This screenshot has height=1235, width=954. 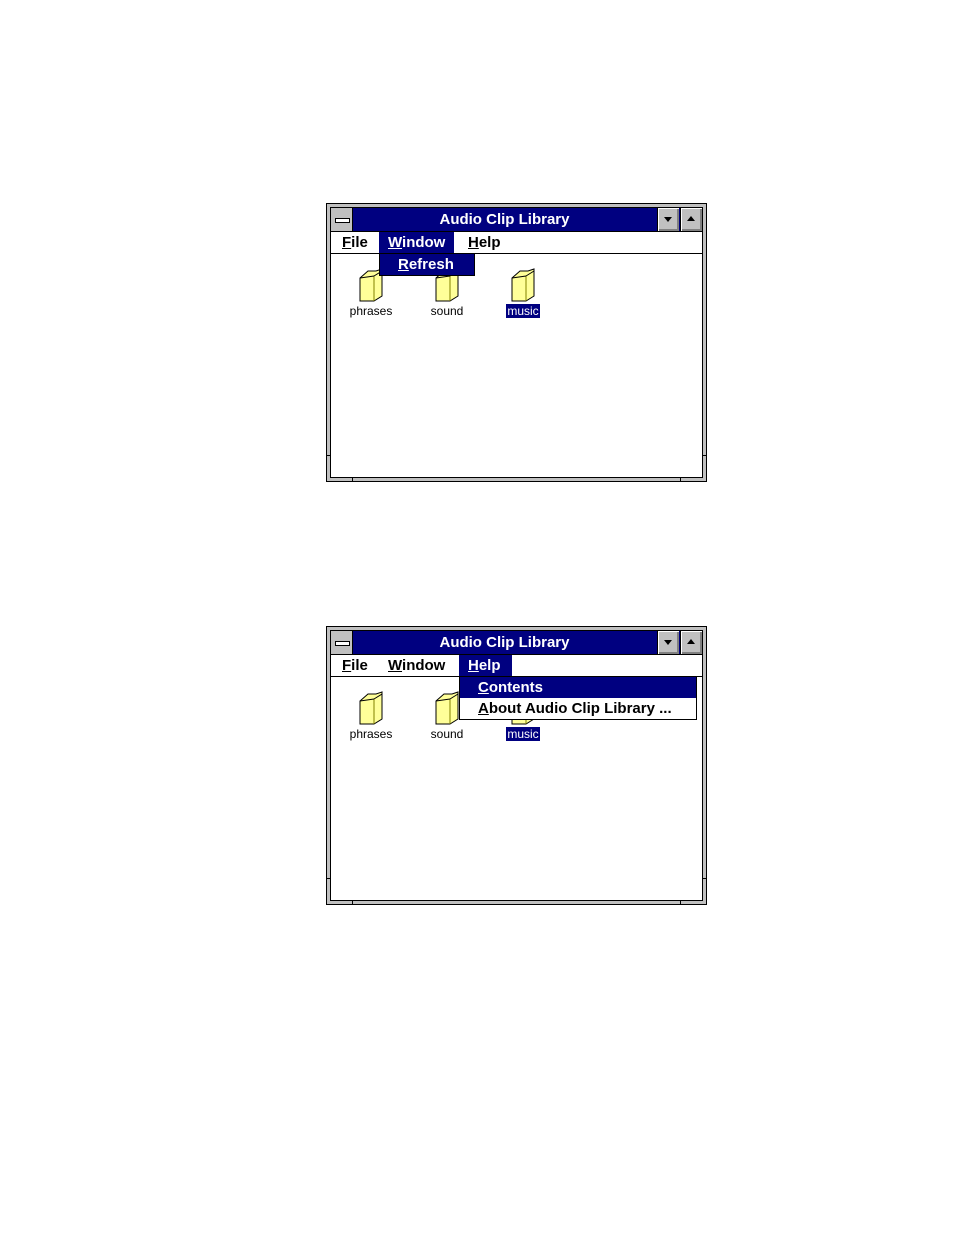 I want to click on refresh-label: efresh, so click(x=431, y=264).